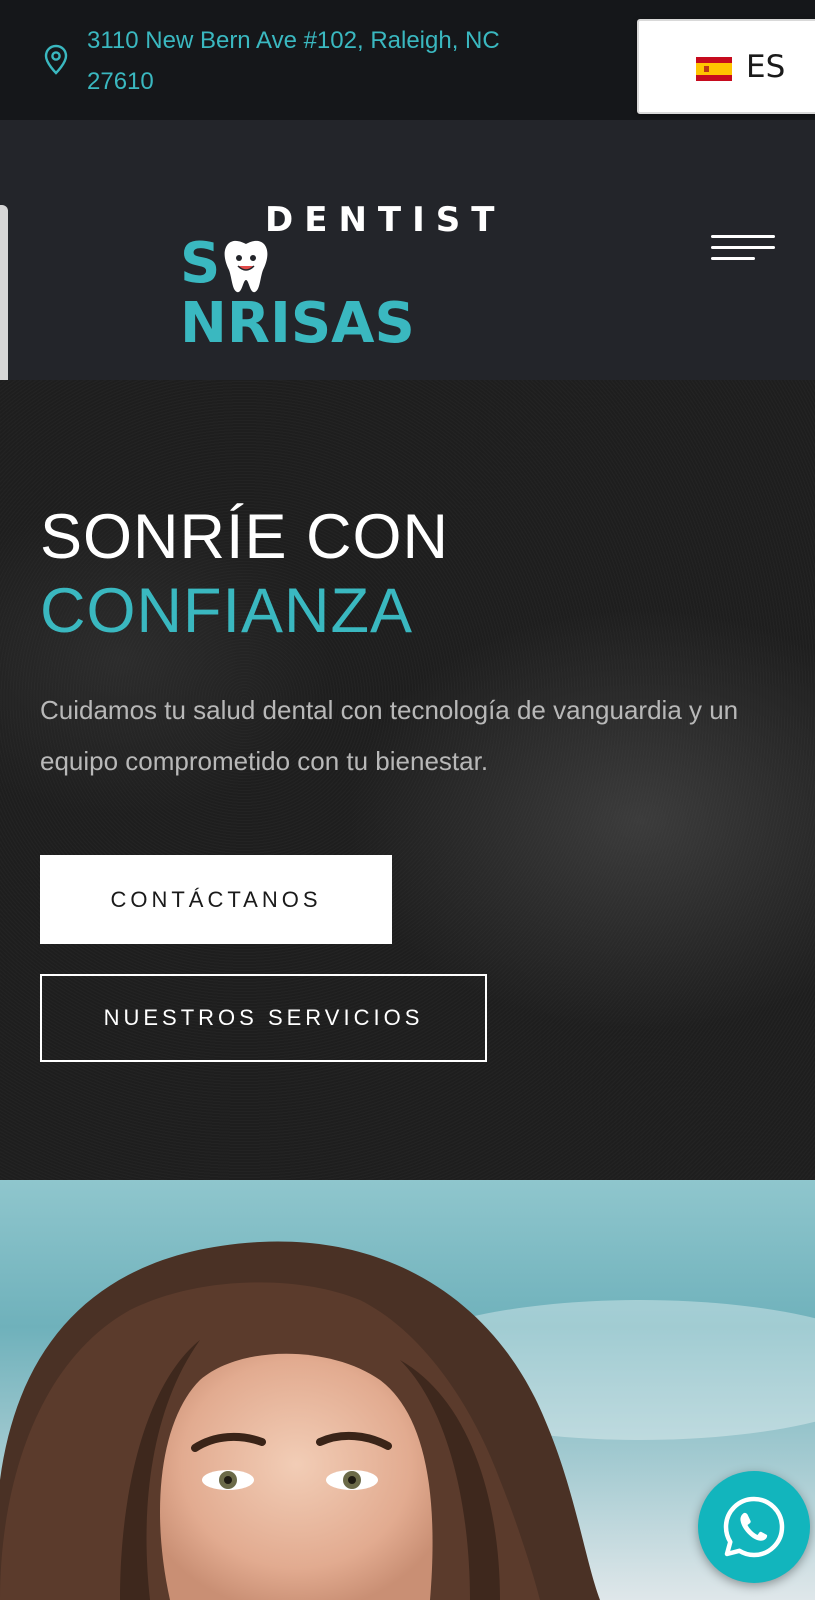  I want to click on language-switcher: ES, so click(726, 66).